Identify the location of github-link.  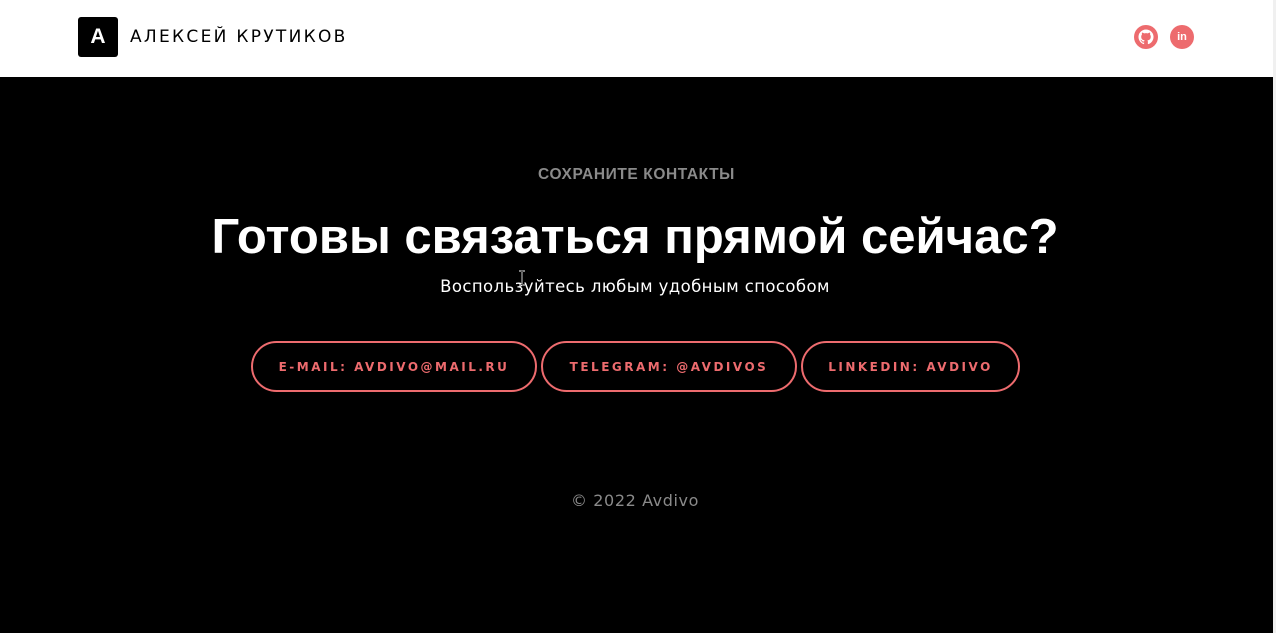
(1146, 37).